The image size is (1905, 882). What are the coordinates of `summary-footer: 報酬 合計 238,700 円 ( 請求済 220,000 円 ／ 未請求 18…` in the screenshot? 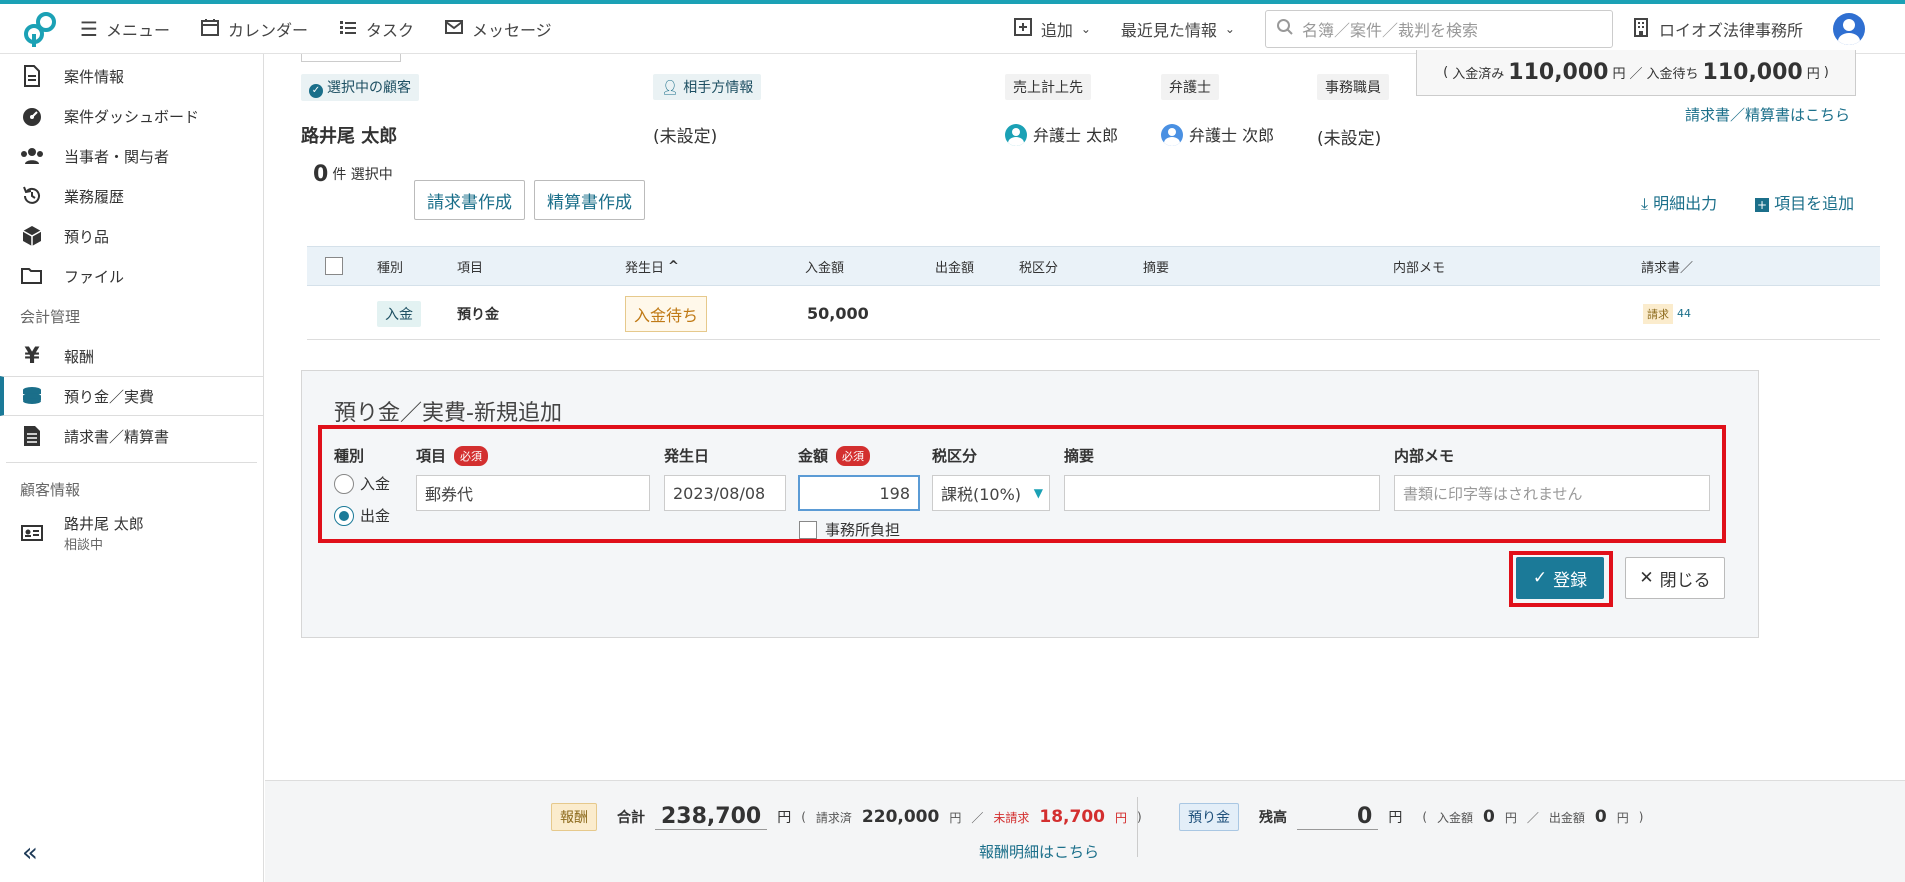 It's located at (1085, 831).